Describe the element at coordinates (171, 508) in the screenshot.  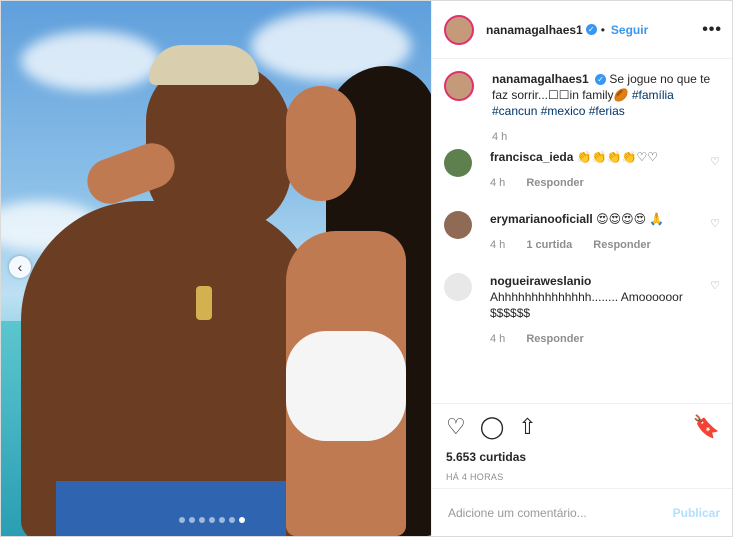
I see `photo-shorts` at that location.